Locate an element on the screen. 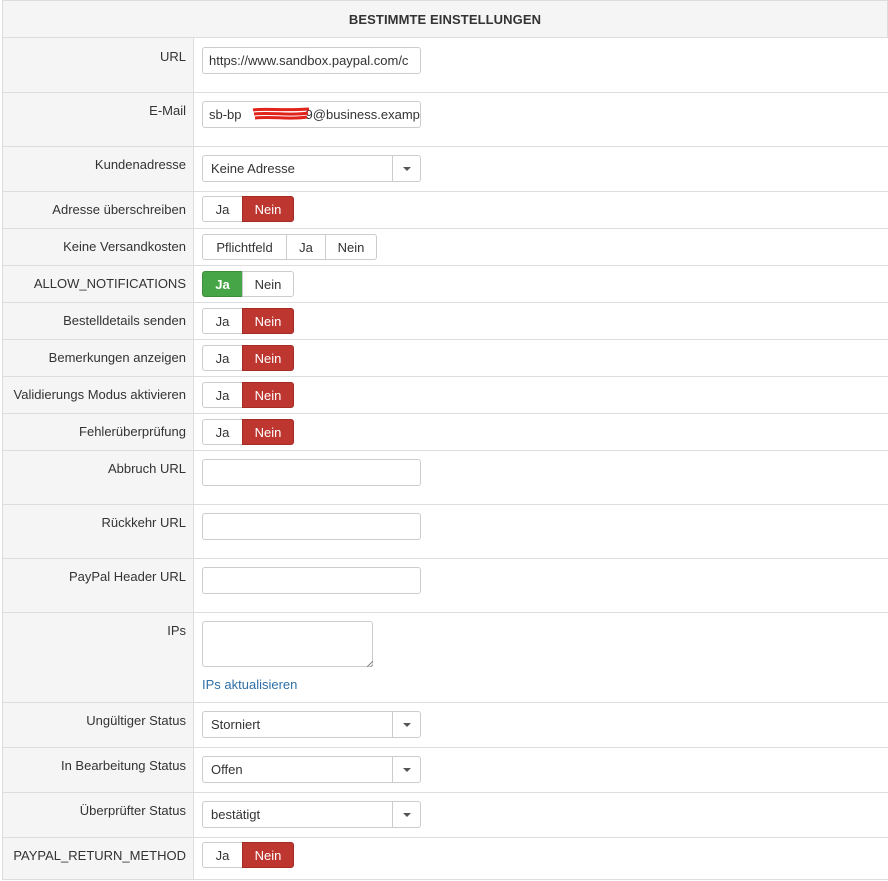 This screenshot has width=888, height=881. verified-status-value: bestätigt is located at coordinates (236, 814).